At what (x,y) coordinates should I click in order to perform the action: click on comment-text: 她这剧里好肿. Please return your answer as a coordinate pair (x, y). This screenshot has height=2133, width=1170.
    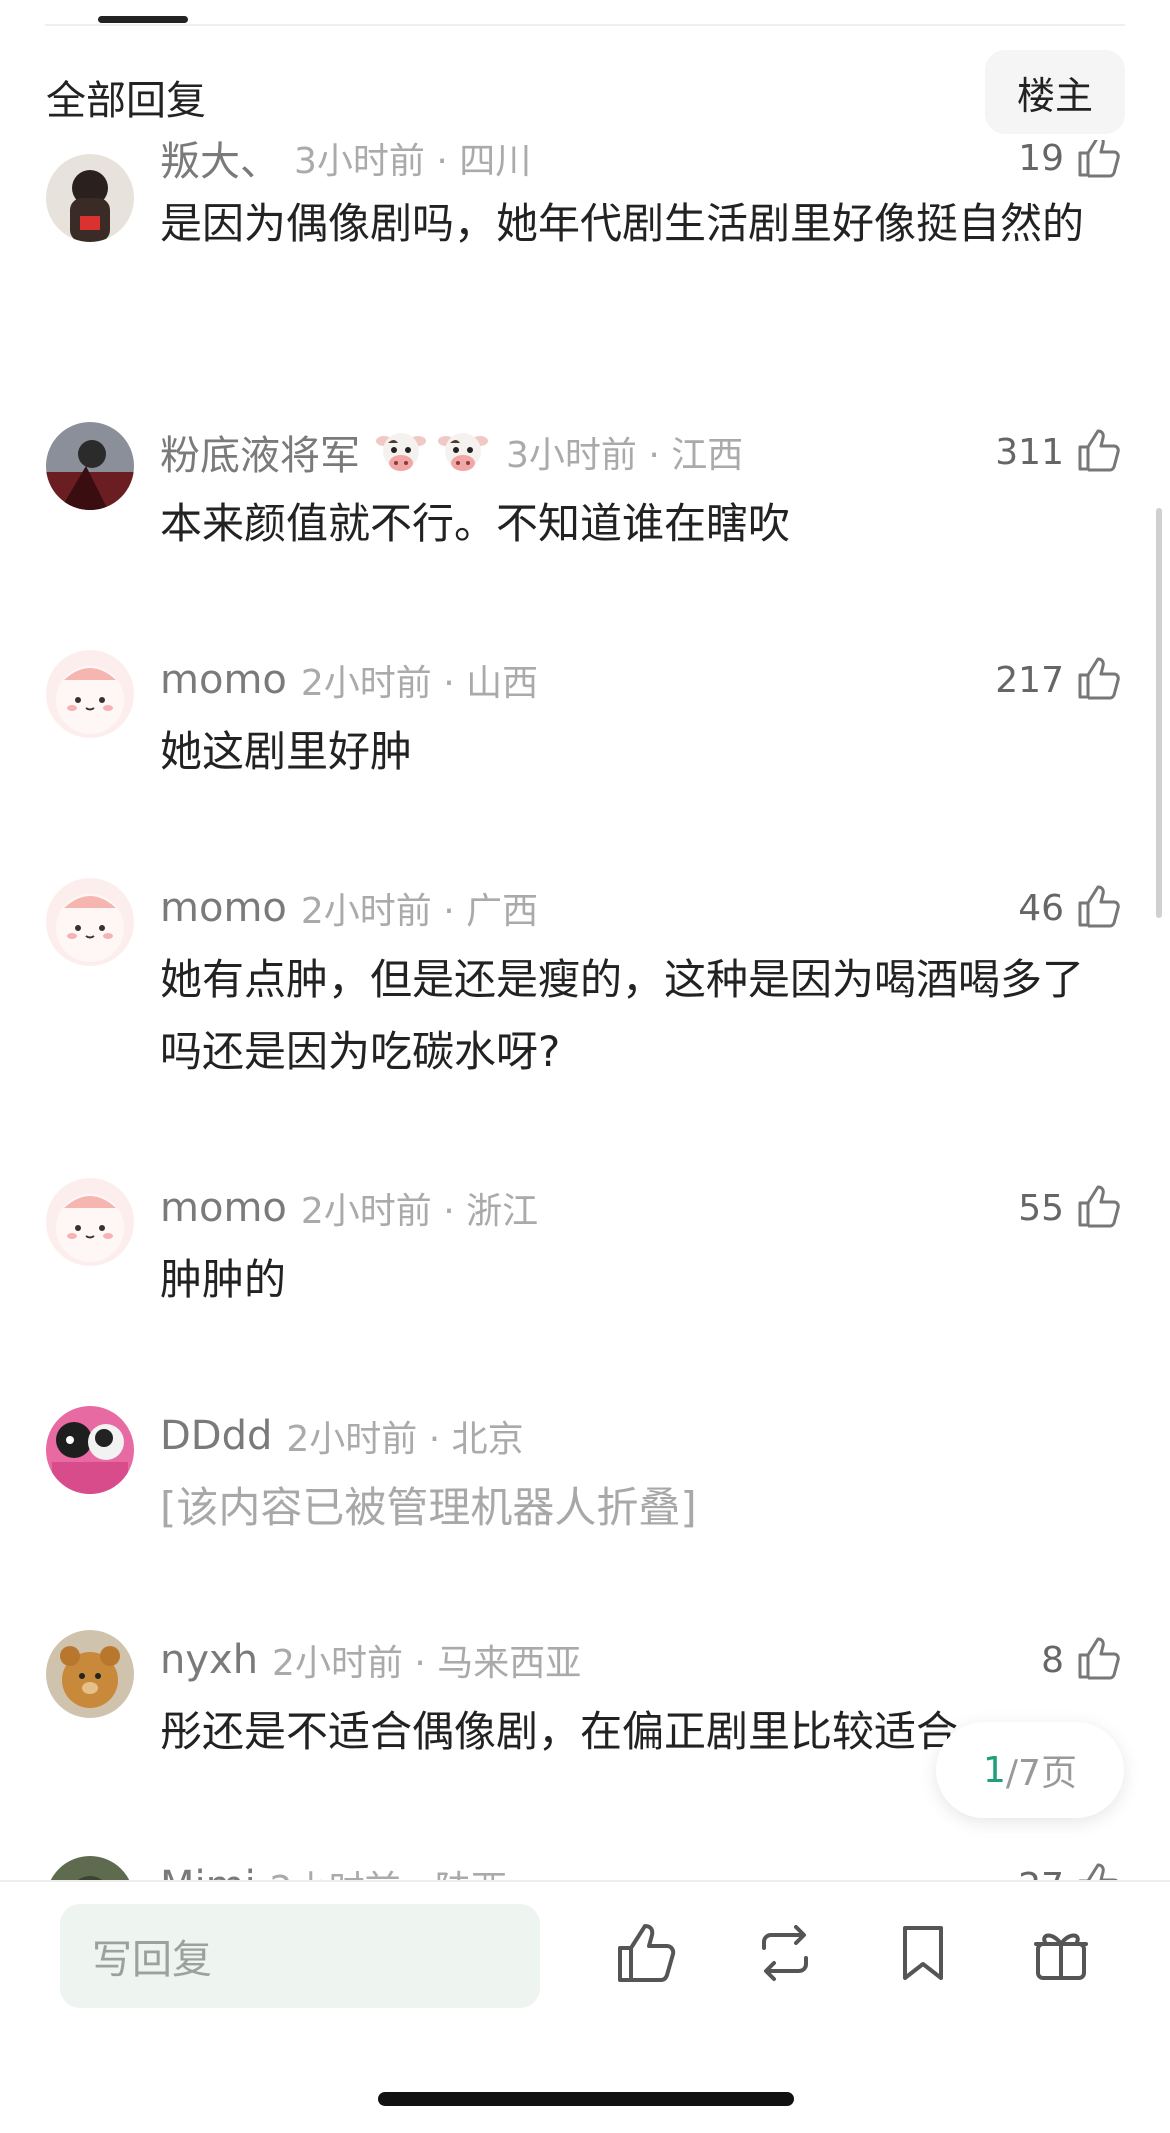
    Looking at the image, I should click on (286, 751).